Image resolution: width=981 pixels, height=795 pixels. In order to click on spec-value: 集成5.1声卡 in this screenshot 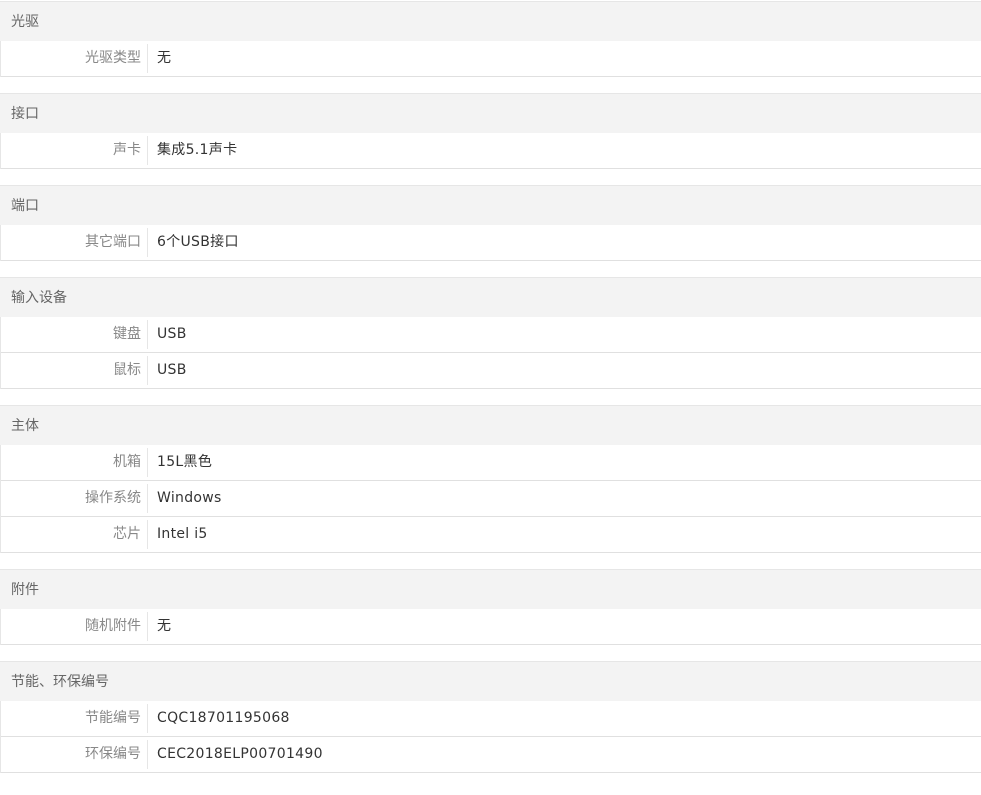, I will do `click(197, 150)`.